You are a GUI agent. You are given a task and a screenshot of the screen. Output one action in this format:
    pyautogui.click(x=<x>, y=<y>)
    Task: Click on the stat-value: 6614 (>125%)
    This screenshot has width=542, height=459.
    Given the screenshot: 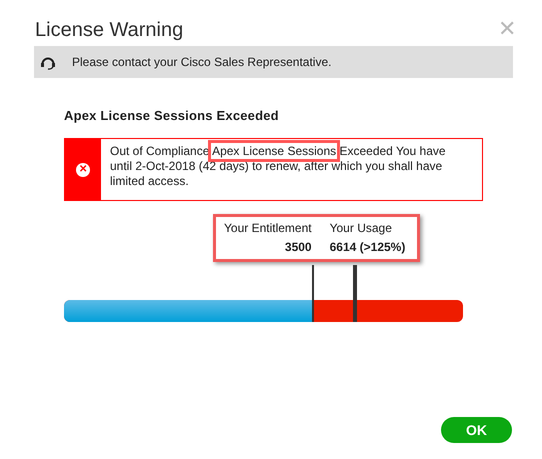 What is the action you would take?
    pyautogui.click(x=368, y=247)
    